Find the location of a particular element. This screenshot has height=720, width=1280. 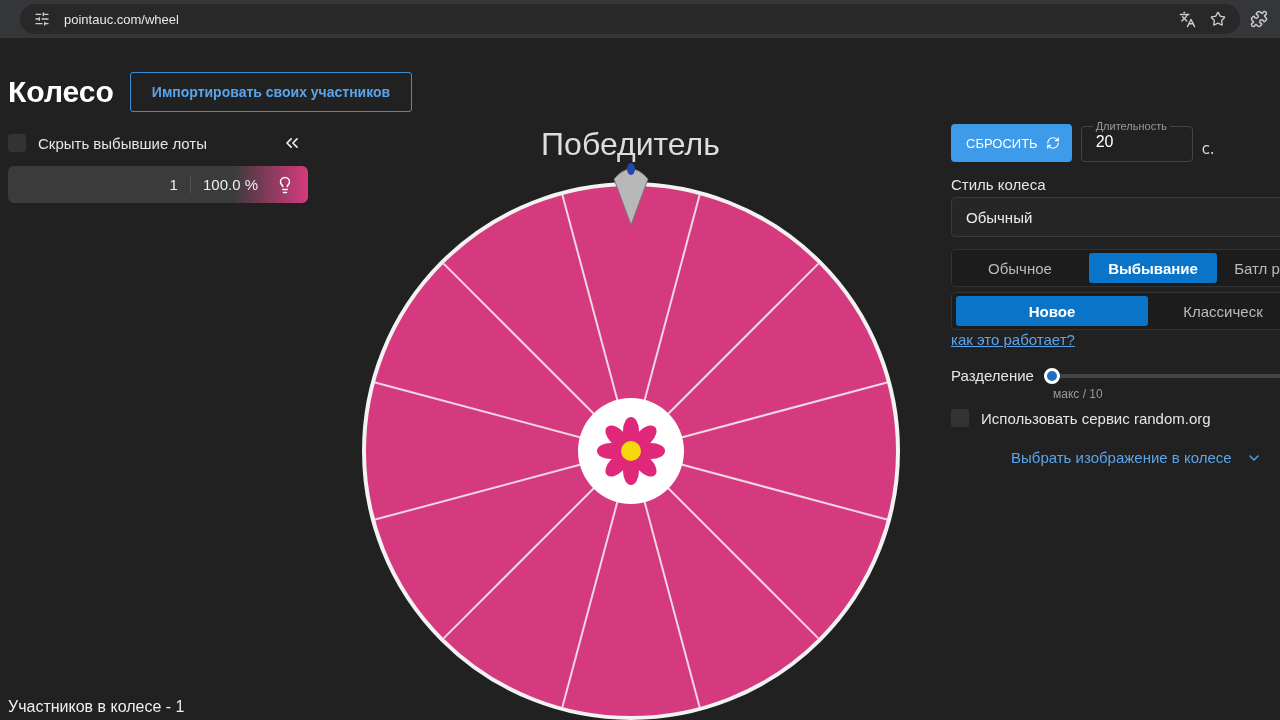

mode-tab: Выбывание is located at coordinates (1153, 268).